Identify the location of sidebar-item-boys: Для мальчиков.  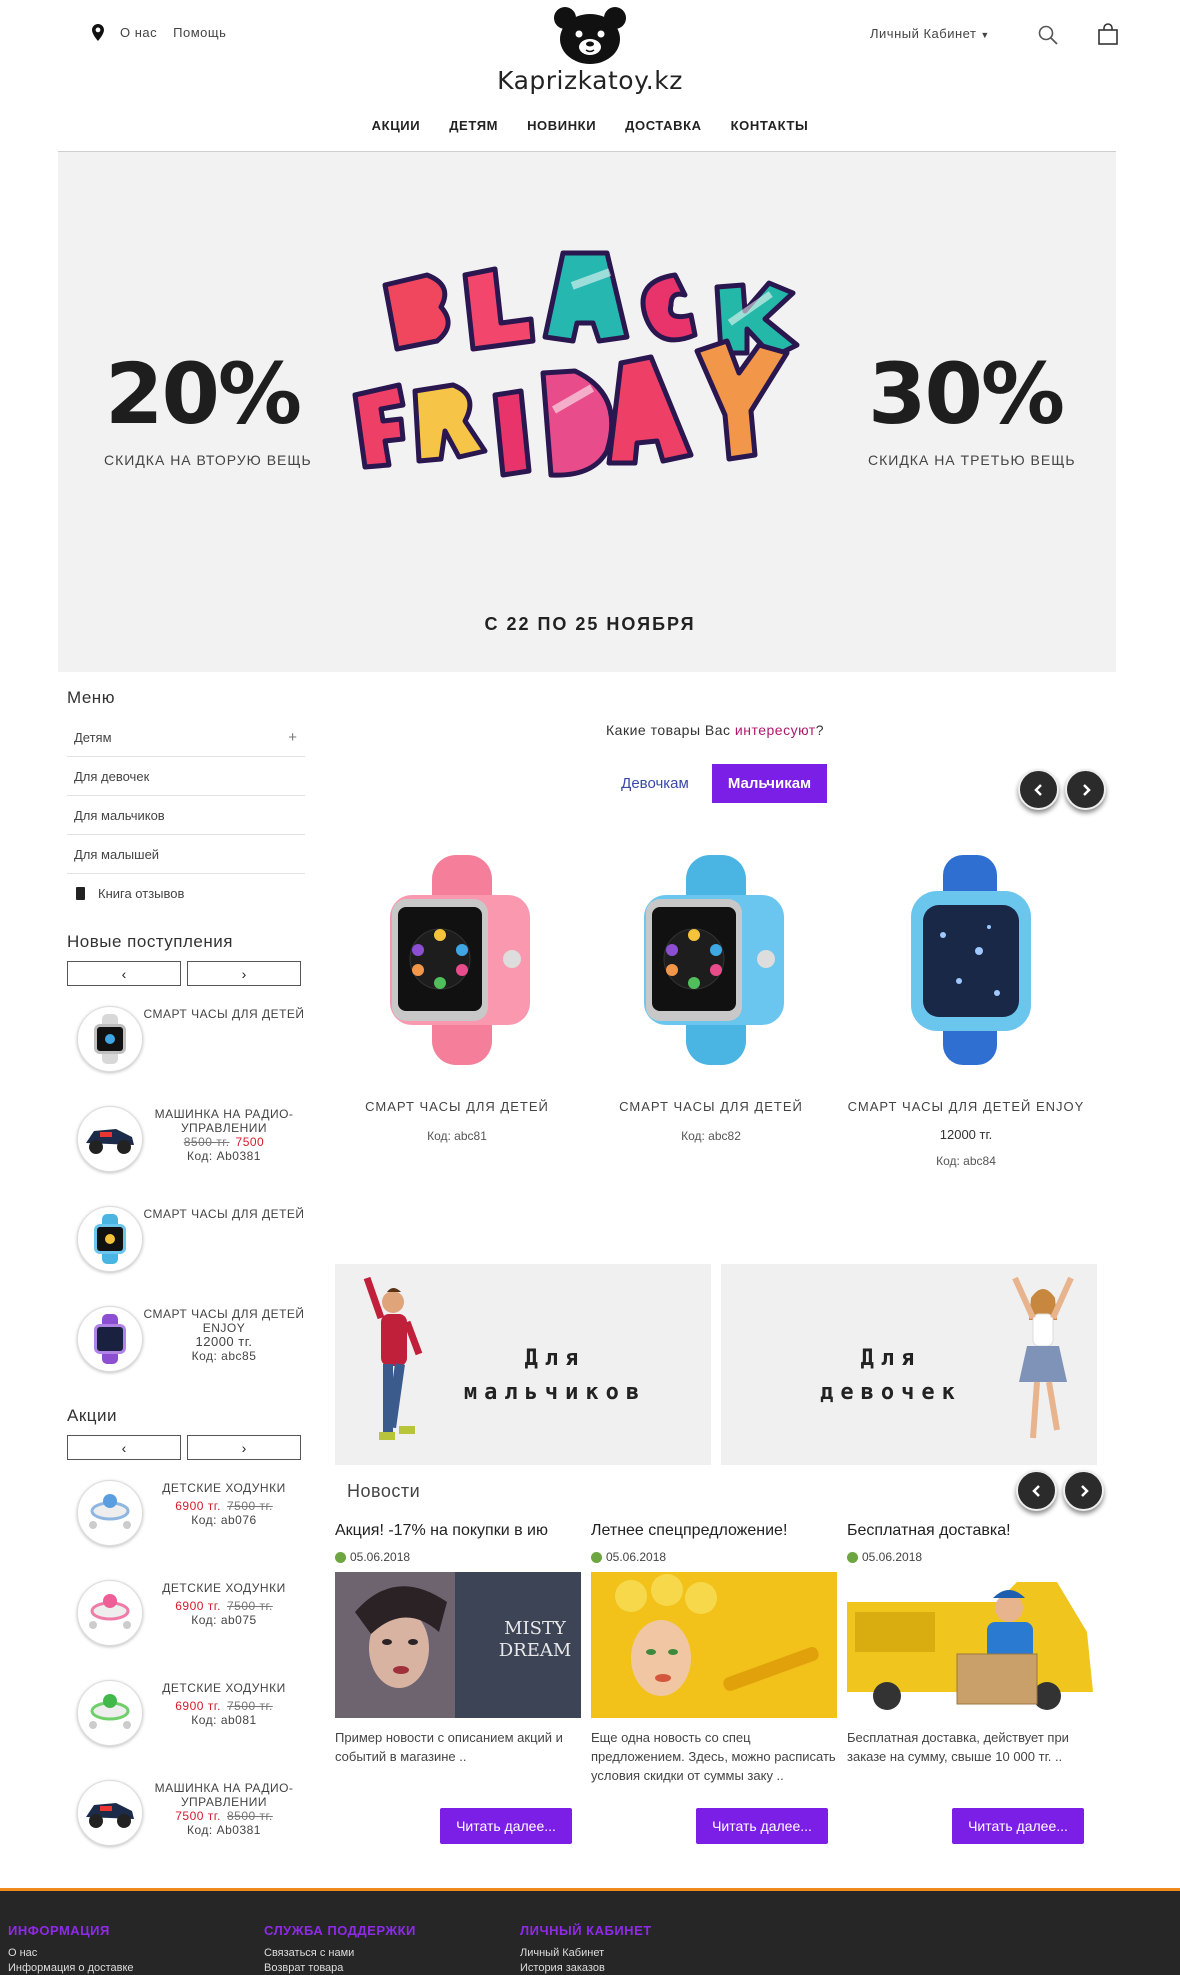
(186, 815).